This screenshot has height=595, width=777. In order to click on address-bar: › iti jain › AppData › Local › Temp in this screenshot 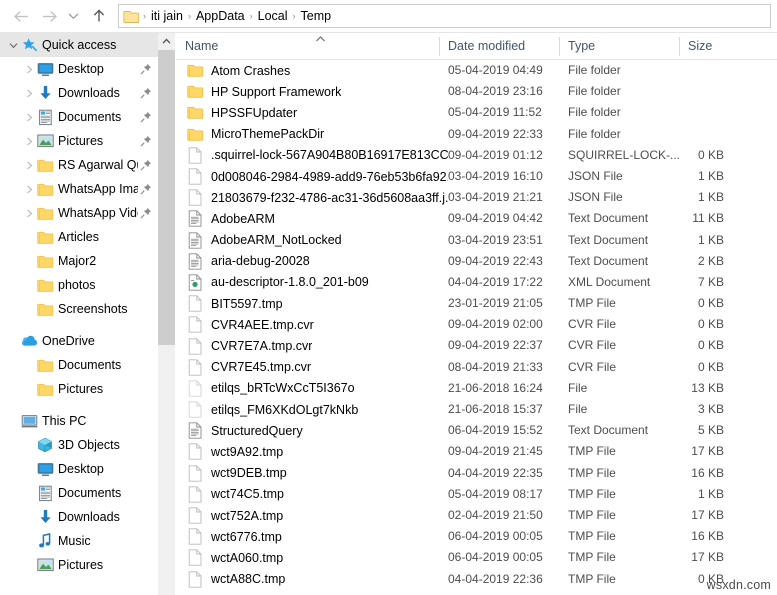, I will do `click(444, 16)`.